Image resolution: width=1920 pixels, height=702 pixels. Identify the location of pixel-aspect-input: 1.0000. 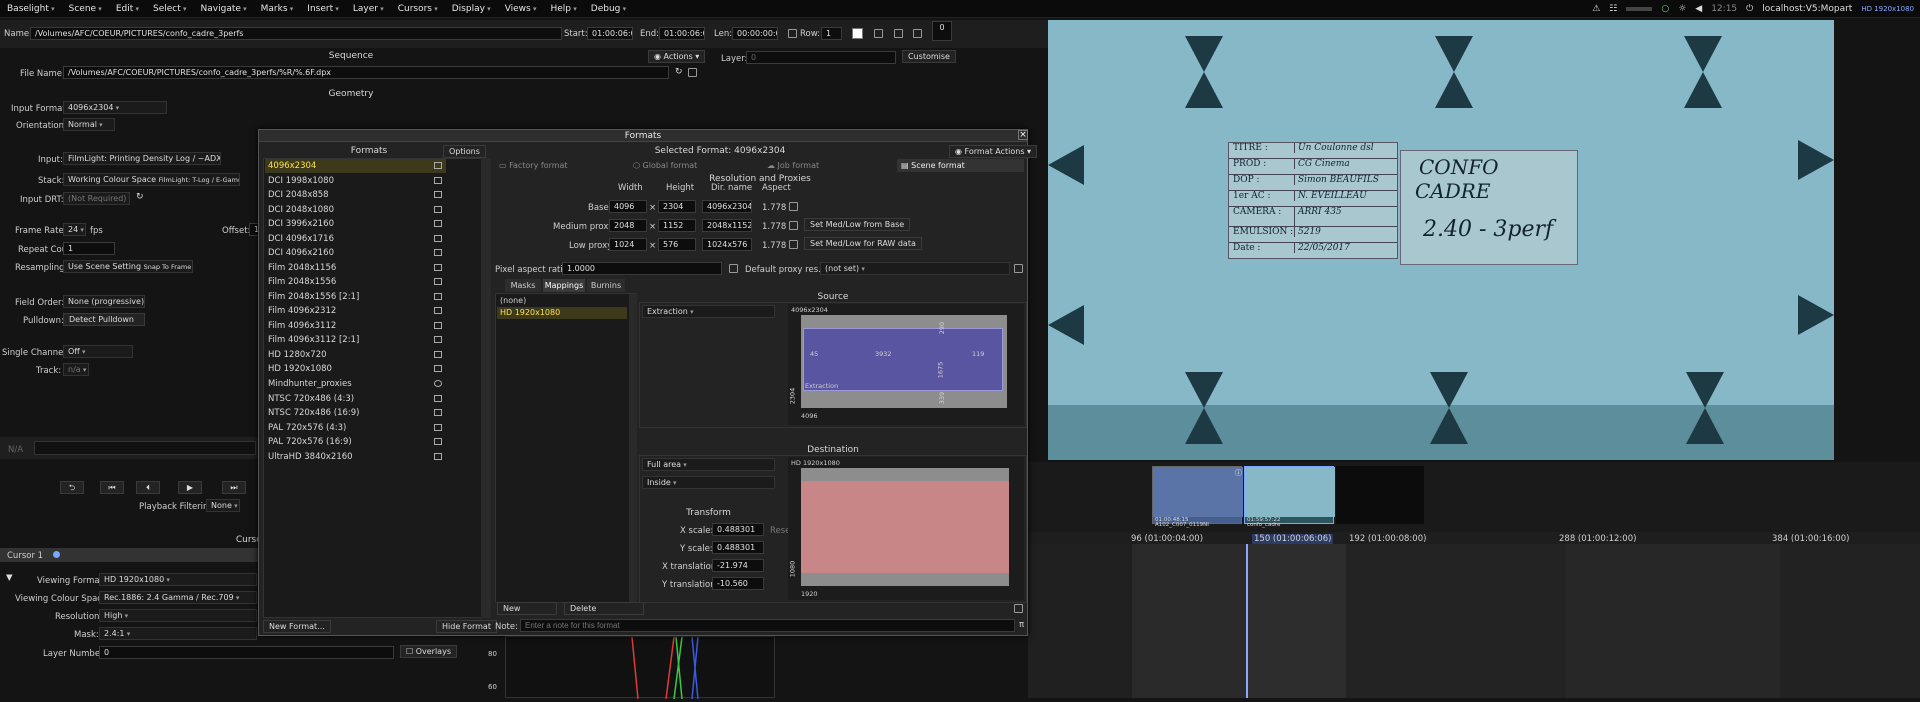
(642, 268).